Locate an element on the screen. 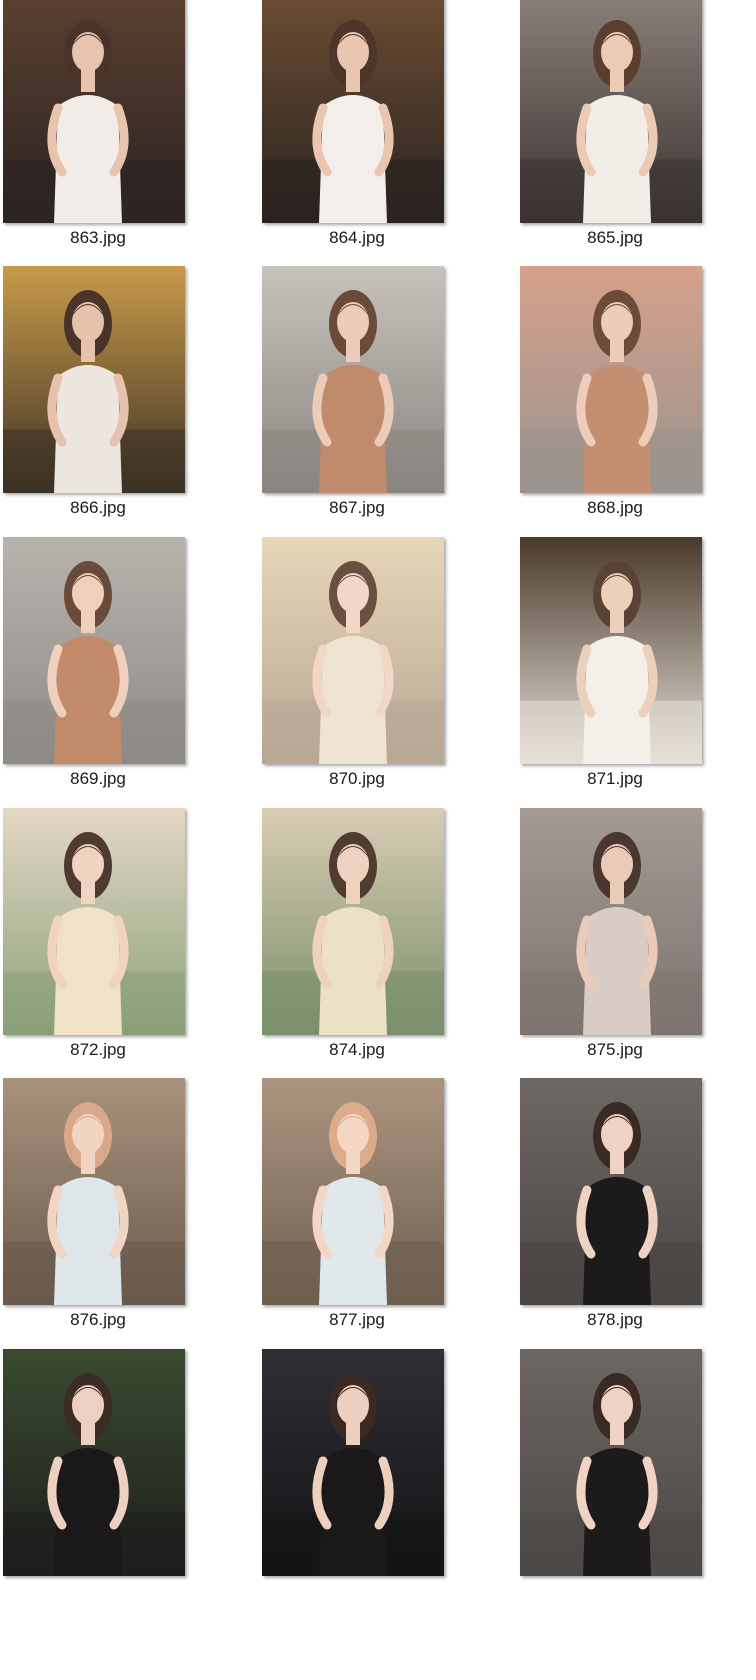 Image resolution: width=756 pixels, height=1680 pixels. file-name-label: 870.jpg is located at coordinates (357, 778).